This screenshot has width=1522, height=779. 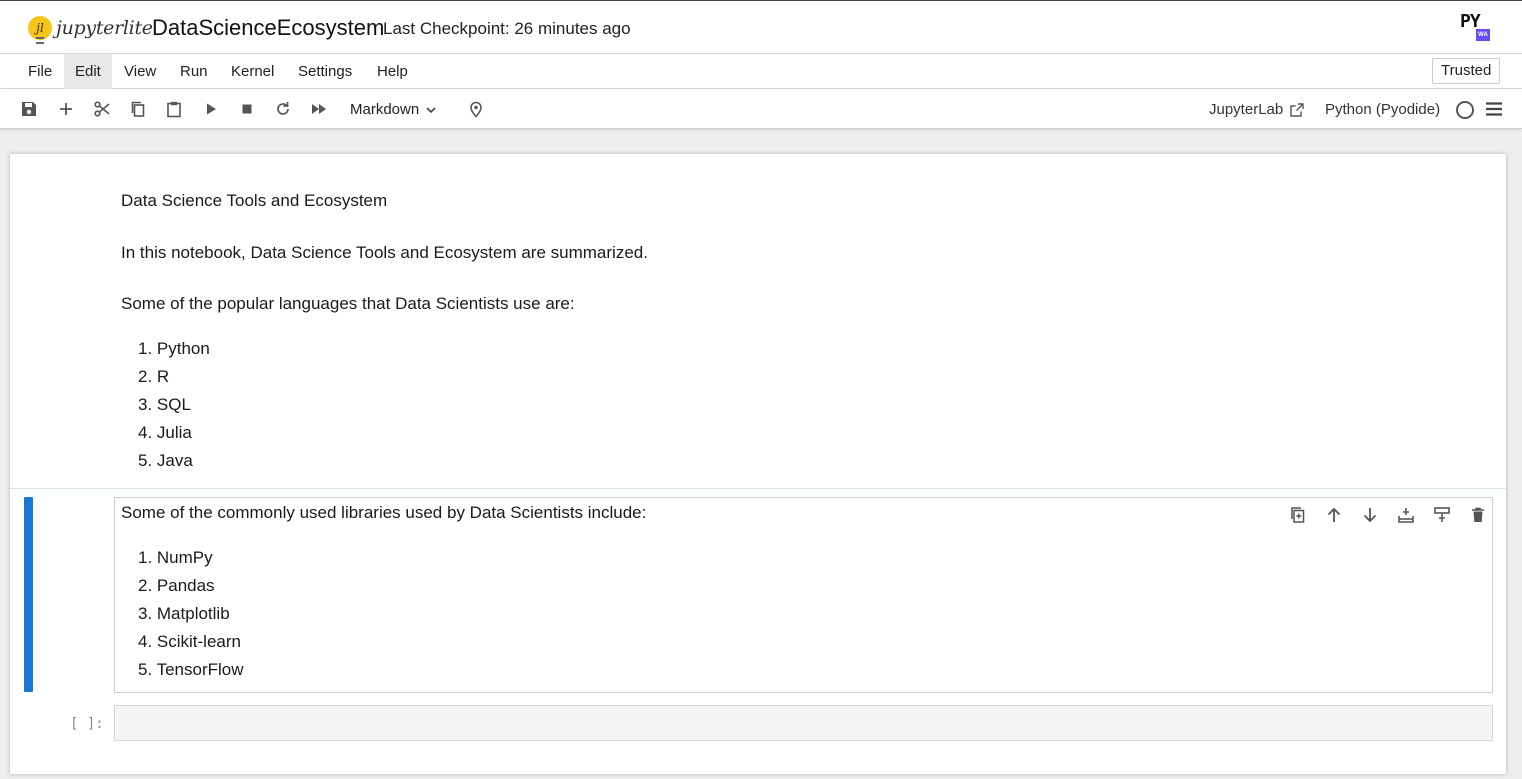 What do you see at coordinates (431, 110) in the screenshot?
I see `chevron-down-icon` at bounding box center [431, 110].